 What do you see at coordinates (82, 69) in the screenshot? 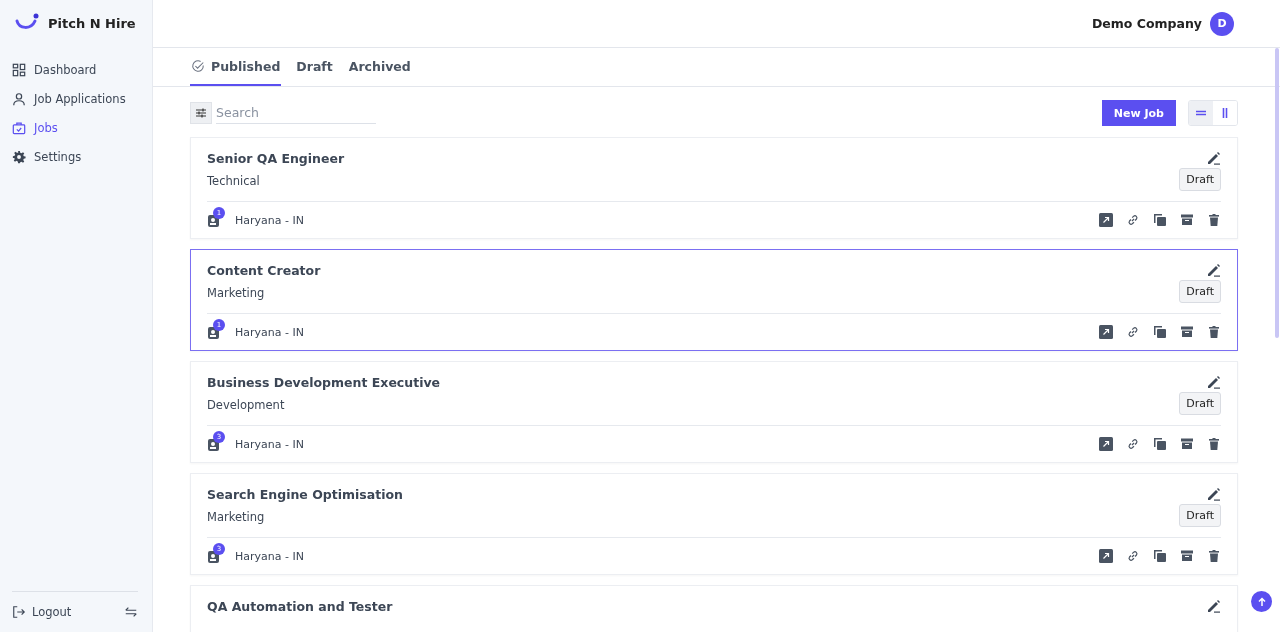
I see `sidebar-item: Dashboard` at bounding box center [82, 69].